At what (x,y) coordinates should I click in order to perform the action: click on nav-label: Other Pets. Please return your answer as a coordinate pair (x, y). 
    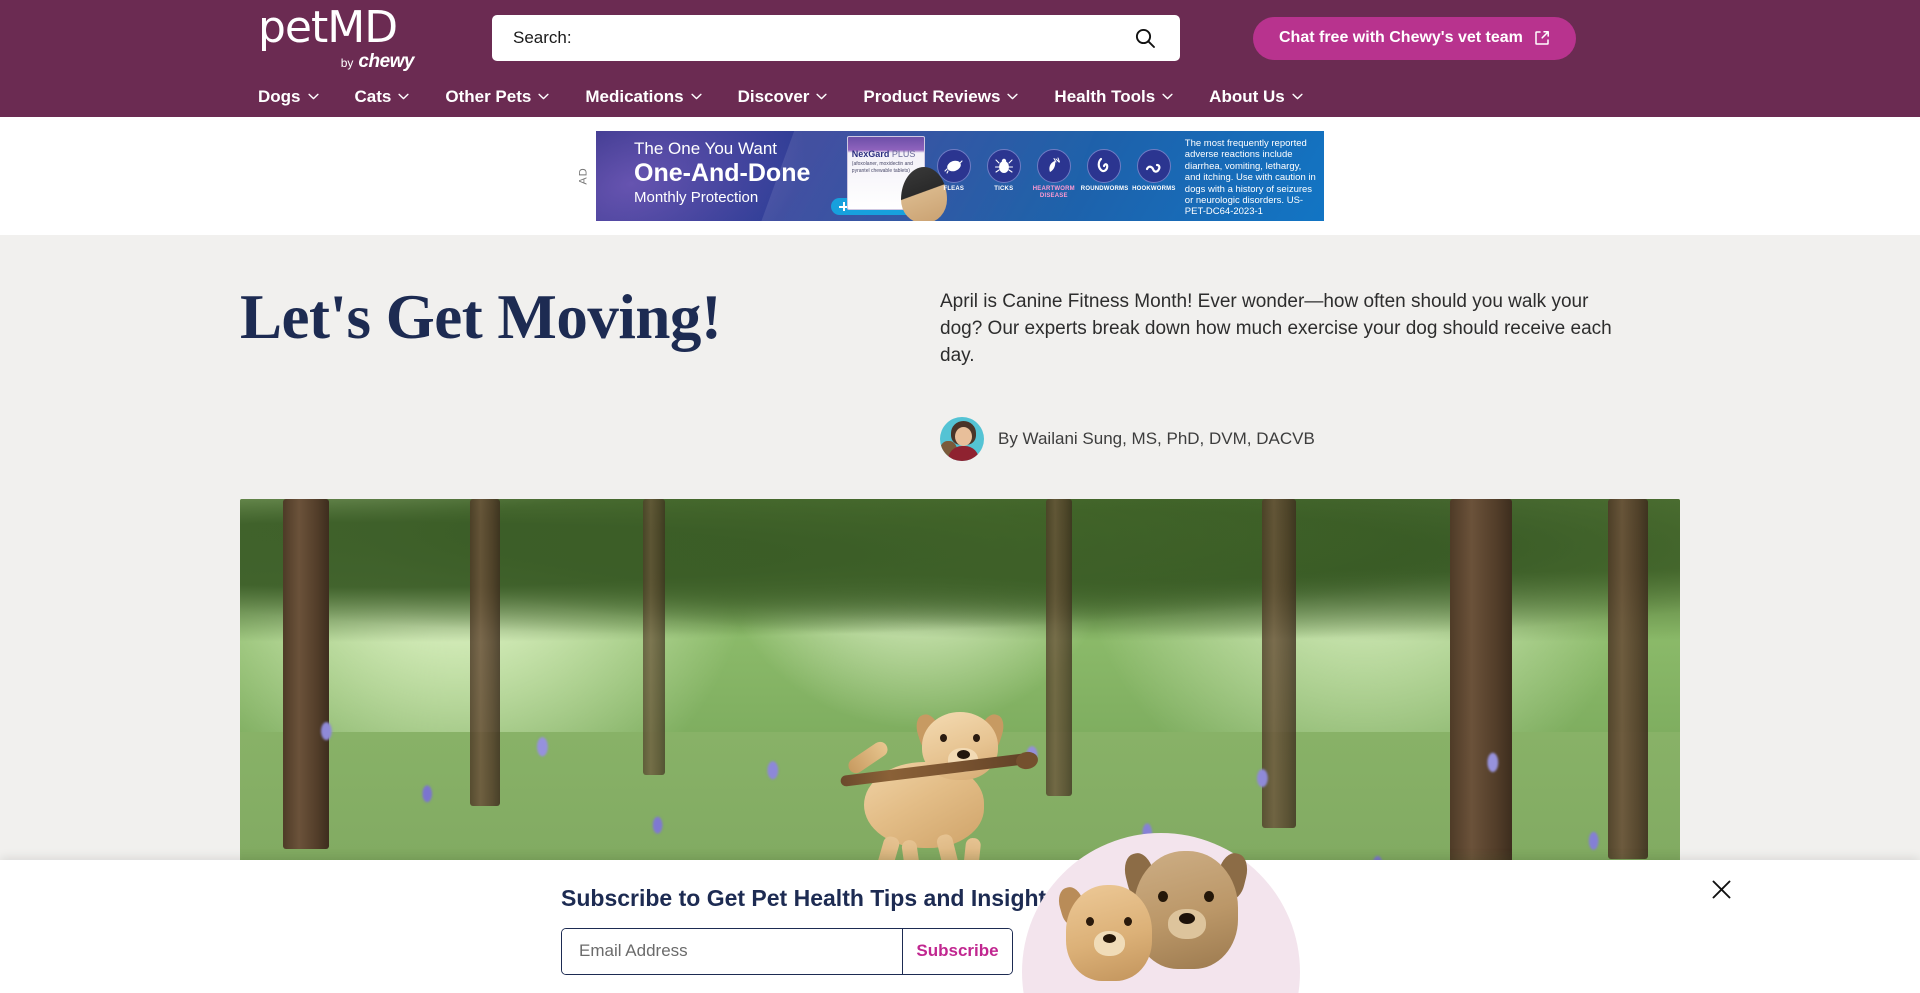
    Looking at the image, I should click on (488, 96).